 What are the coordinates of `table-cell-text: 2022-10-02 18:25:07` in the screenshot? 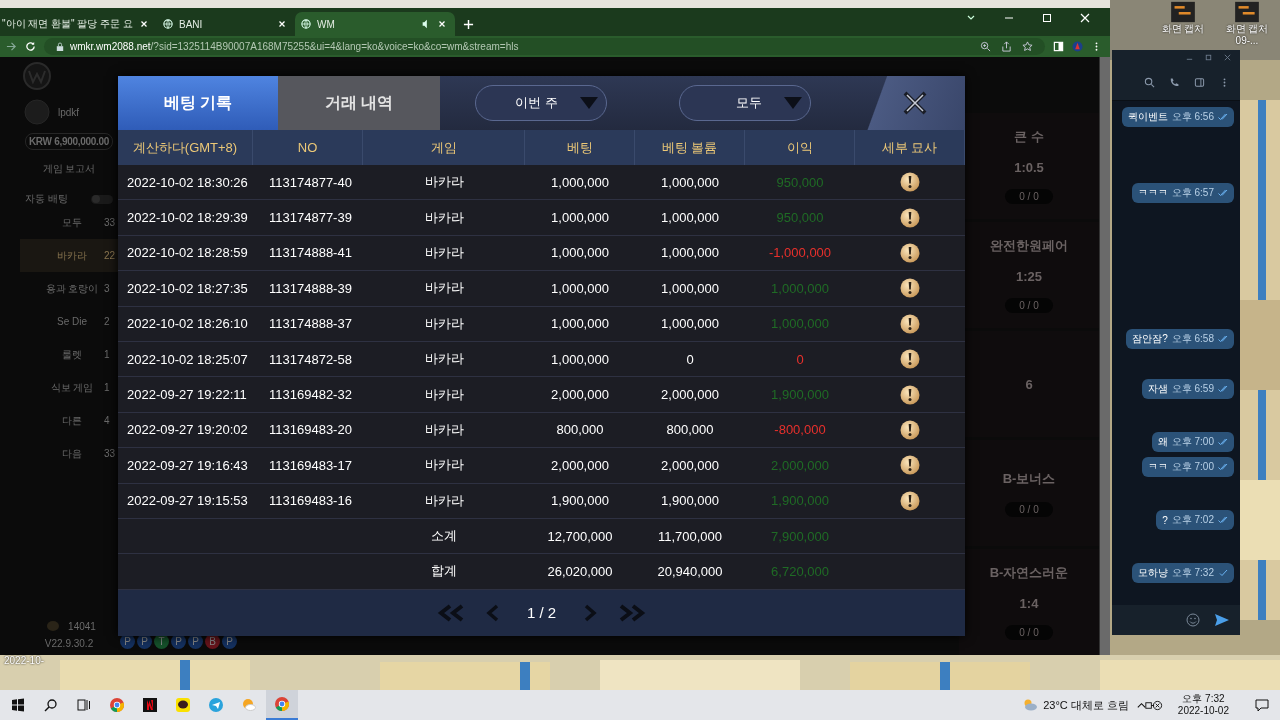 It's located at (187, 359).